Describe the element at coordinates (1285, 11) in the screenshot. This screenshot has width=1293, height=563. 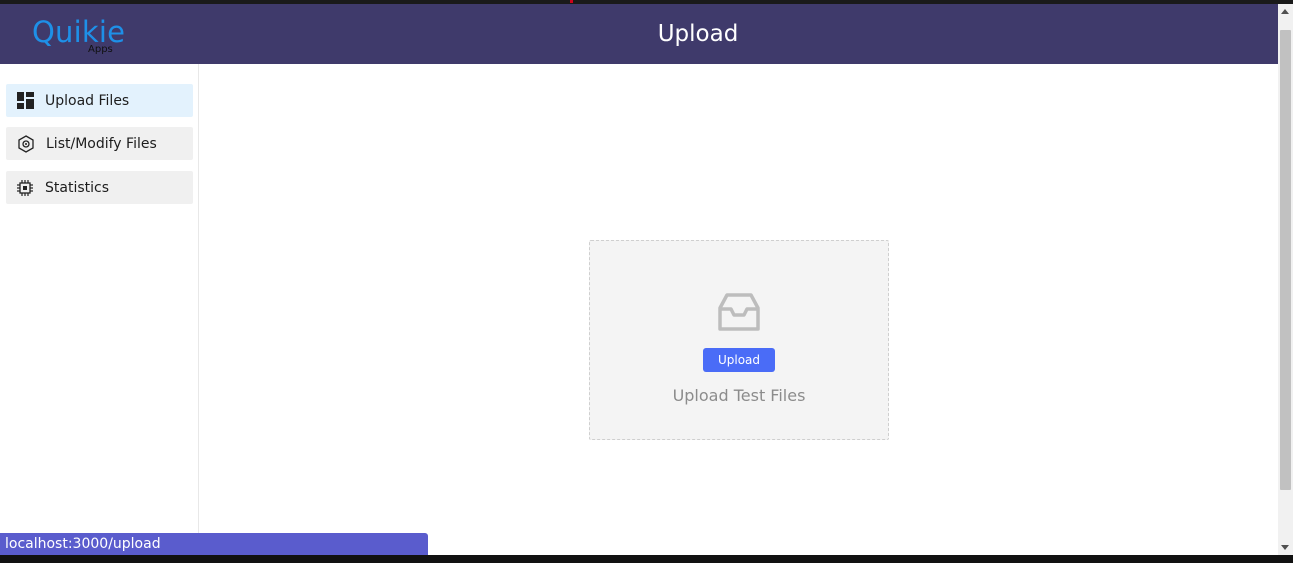
I see `scroll-up-icon` at that location.